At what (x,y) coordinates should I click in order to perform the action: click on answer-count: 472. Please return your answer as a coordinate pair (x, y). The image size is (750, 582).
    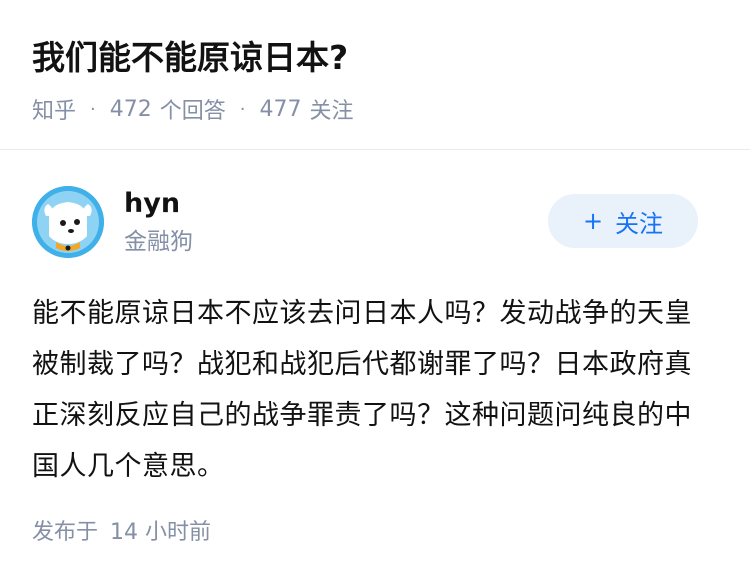
    Looking at the image, I should click on (130, 109).